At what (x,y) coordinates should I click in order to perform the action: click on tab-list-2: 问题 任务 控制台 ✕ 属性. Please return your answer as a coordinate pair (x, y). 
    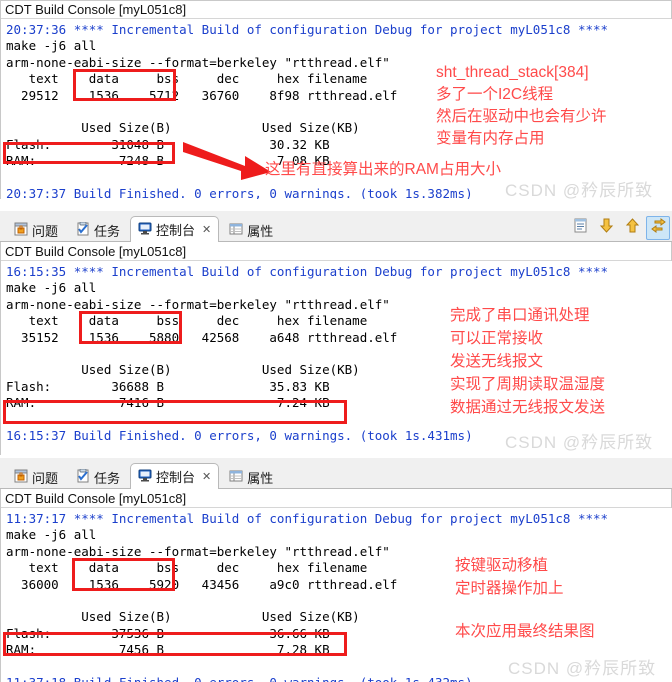
    Looking at the image, I should click on (141, 226).